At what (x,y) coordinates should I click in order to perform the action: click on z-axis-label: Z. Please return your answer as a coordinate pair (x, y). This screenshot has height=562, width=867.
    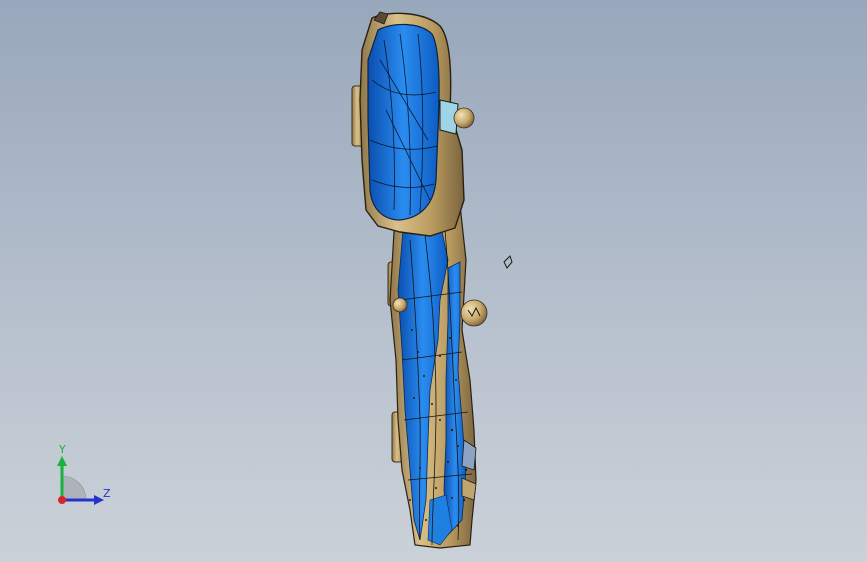
    Looking at the image, I should click on (107, 493).